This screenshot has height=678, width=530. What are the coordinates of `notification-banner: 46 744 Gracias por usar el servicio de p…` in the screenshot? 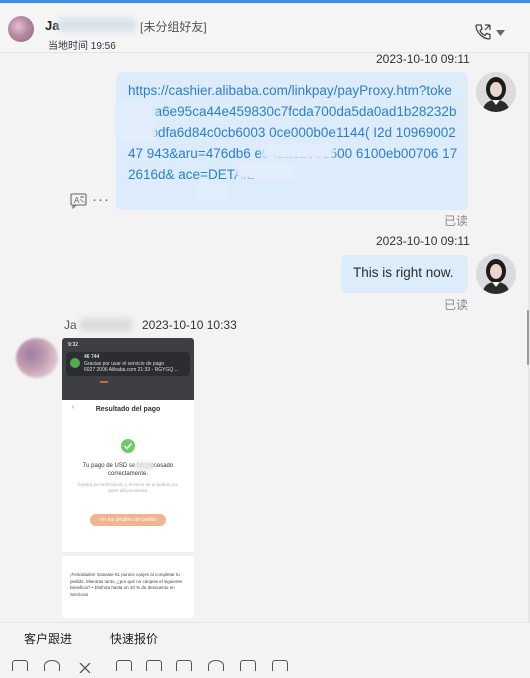 It's located at (128, 364).